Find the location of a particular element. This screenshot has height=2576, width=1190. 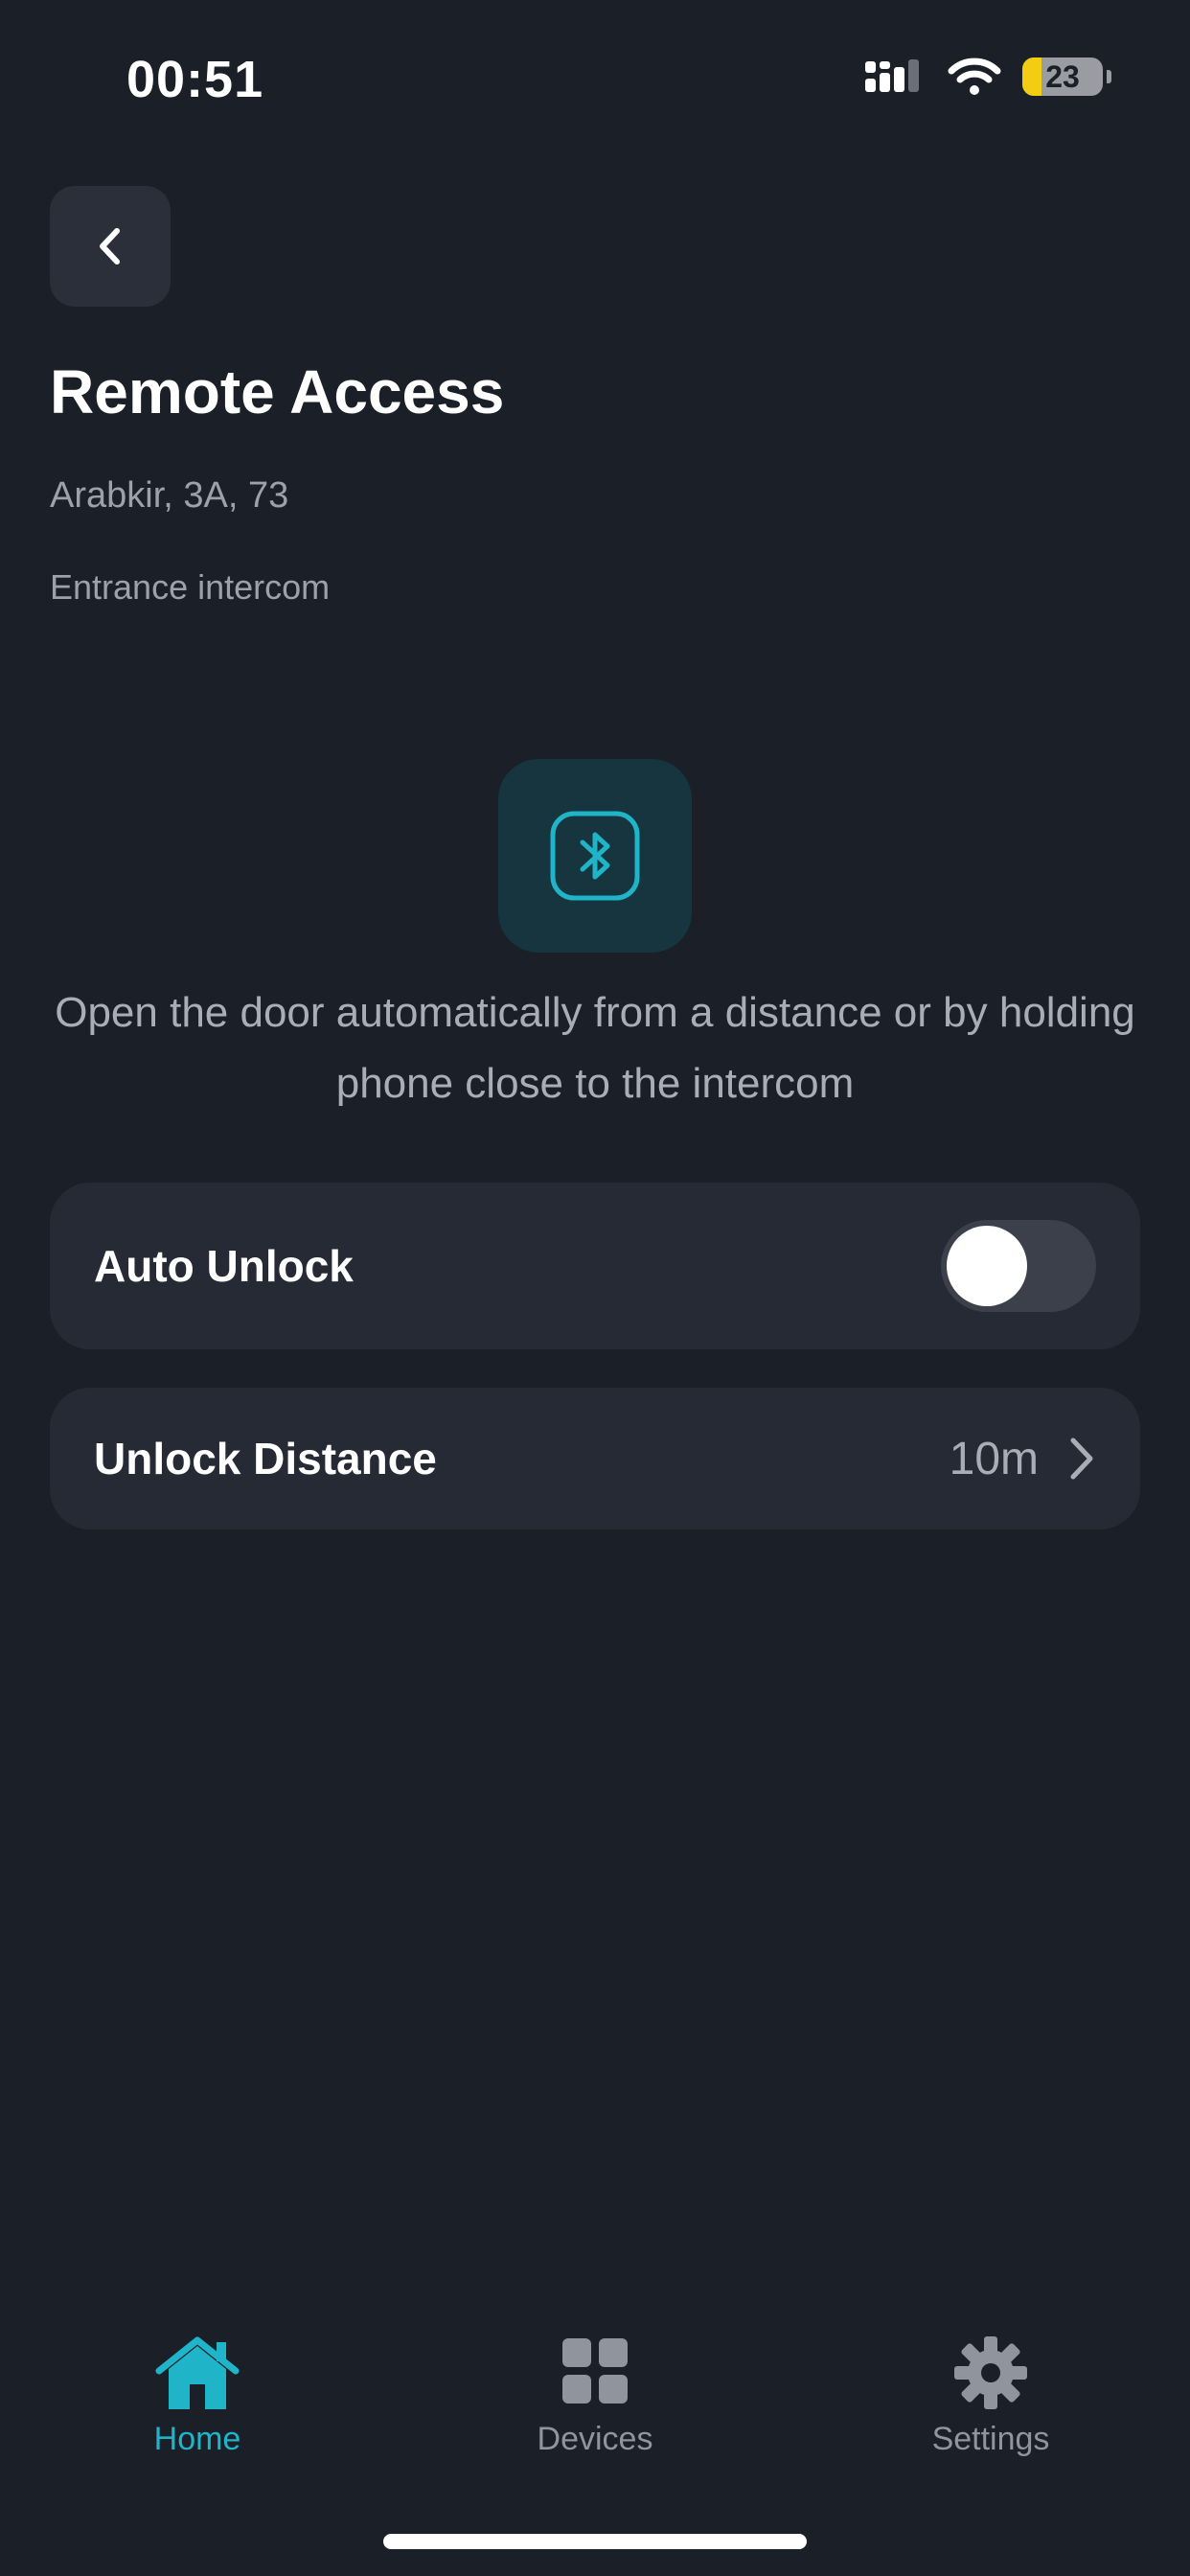

battery-tip is located at coordinates (1109, 76).